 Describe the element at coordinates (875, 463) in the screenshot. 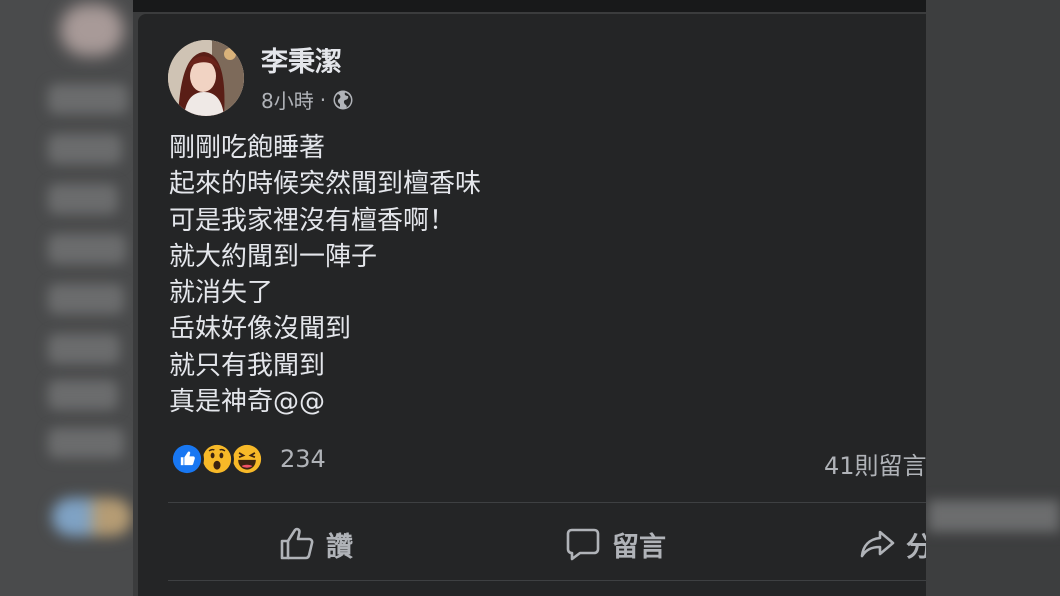

I see `comment-count: 41則留言` at that location.